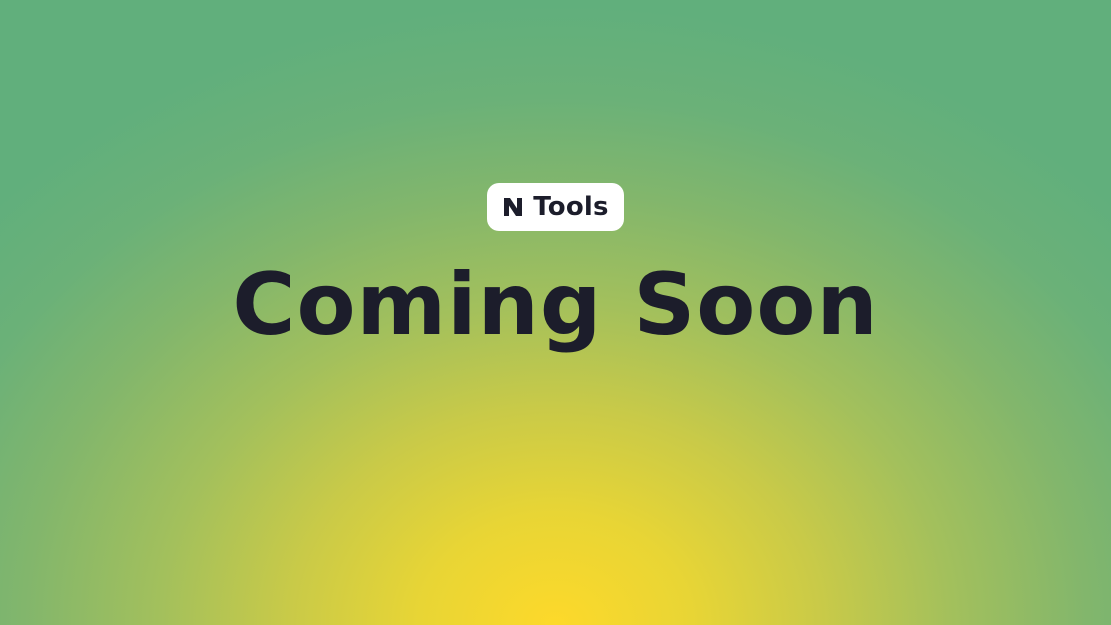  What do you see at coordinates (571, 207) in the screenshot?
I see `badge-label: Tools` at bounding box center [571, 207].